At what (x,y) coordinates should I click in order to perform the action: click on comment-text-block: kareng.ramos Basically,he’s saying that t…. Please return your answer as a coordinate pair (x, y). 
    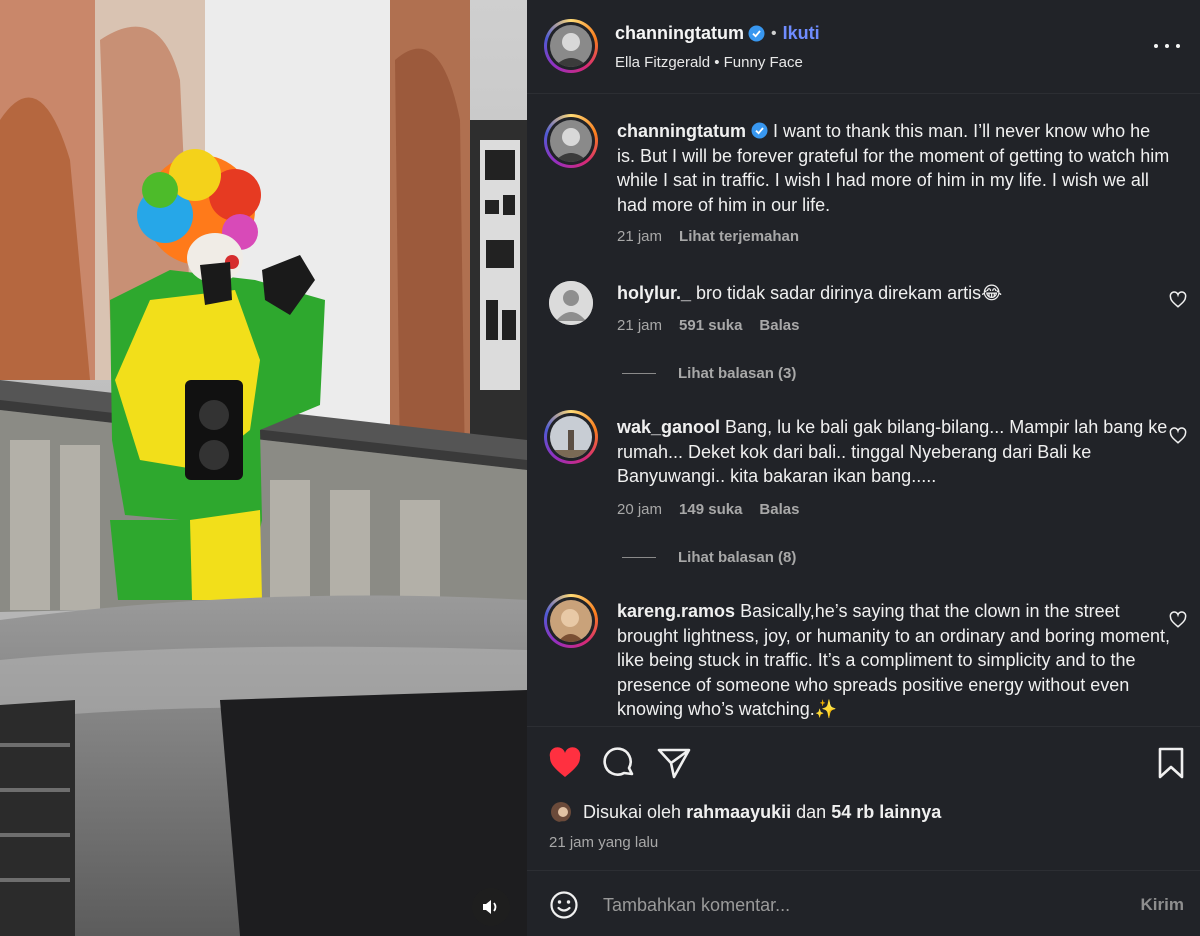
    Looking at the image, I should click on (894, 660).